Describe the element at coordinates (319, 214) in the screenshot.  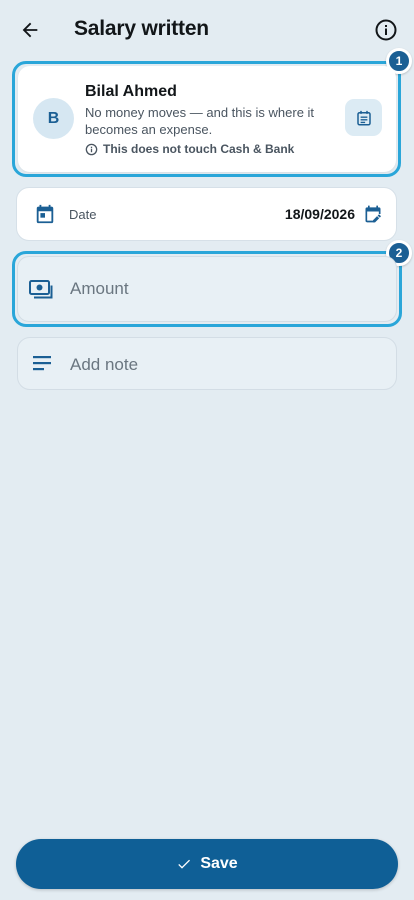
I see `date-value: 18/09/2026` at that location.